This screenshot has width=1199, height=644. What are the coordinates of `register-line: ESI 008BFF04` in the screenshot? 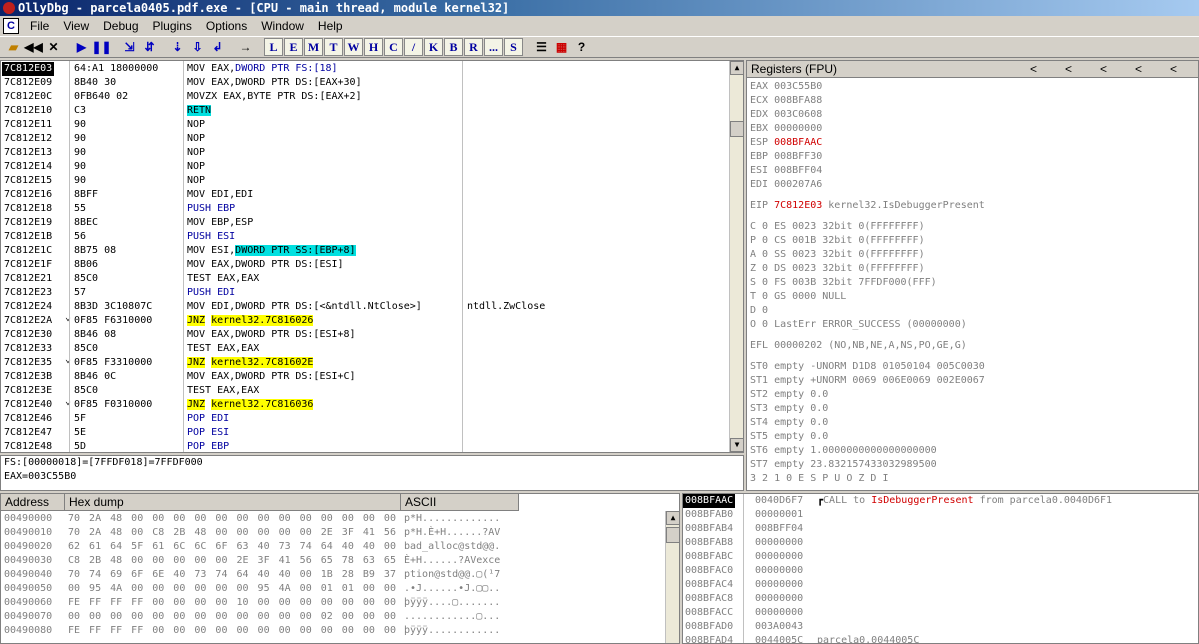 It's located at (974, 171).